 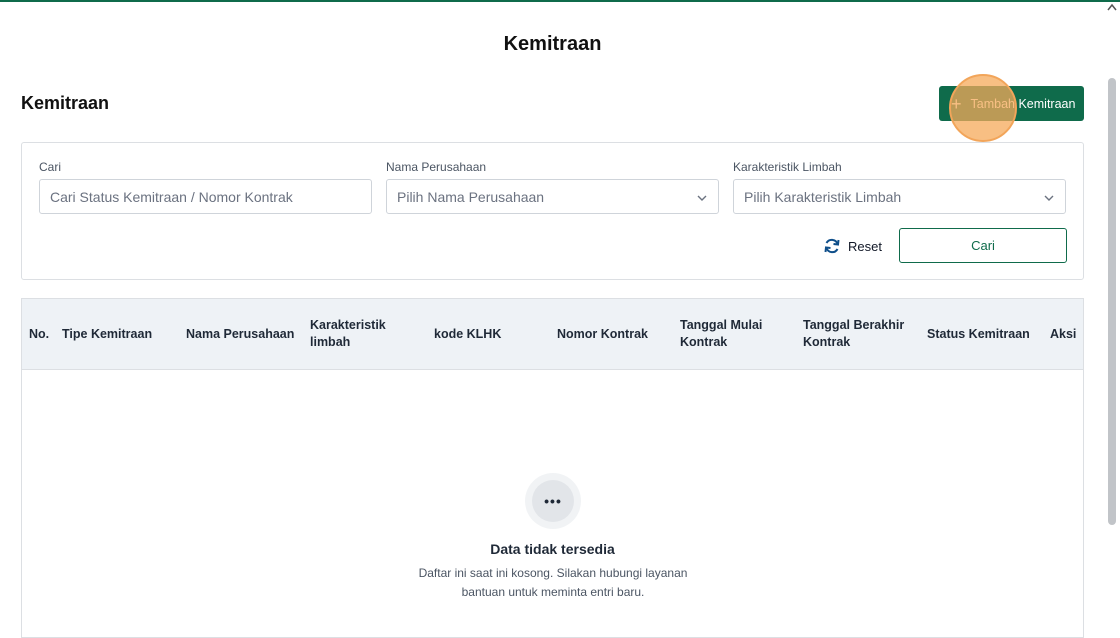 I want to click on section-title: Kemitraan, so click(x=65, y=103).